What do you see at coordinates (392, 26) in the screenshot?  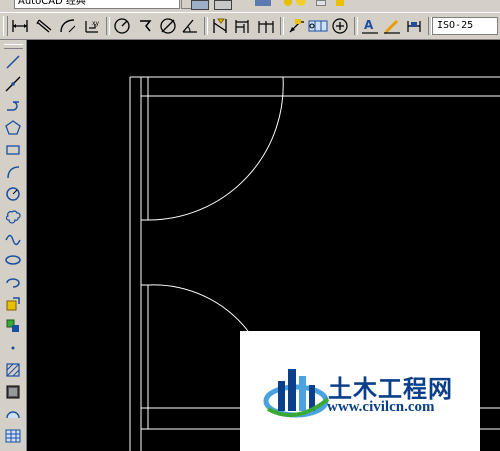 I see `dimension-text-edit-icon` at bounding box center [392, 26].